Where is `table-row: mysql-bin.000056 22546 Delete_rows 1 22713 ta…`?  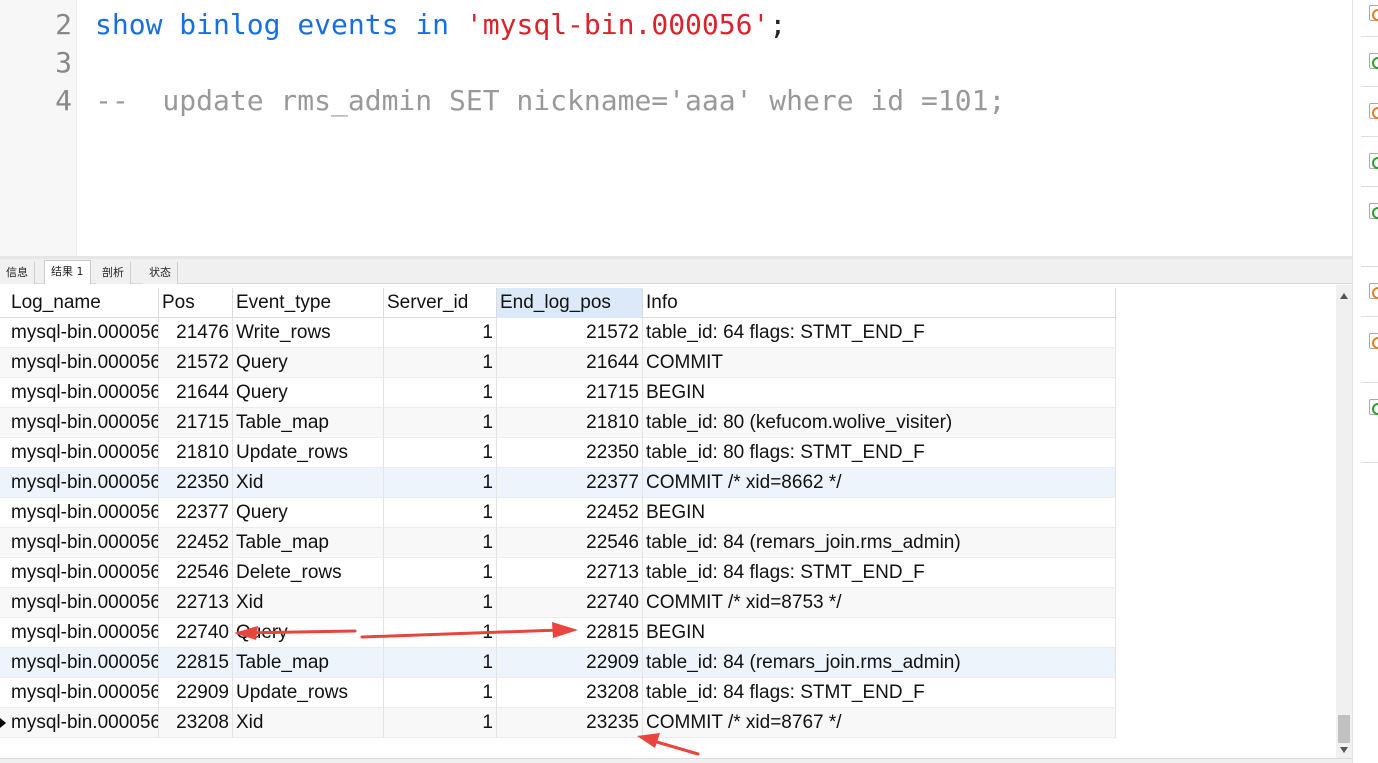
table-row: mysql-bin.000056 22546 Delete_rows 1 22713 ta… is located at coordinates (558, 573).